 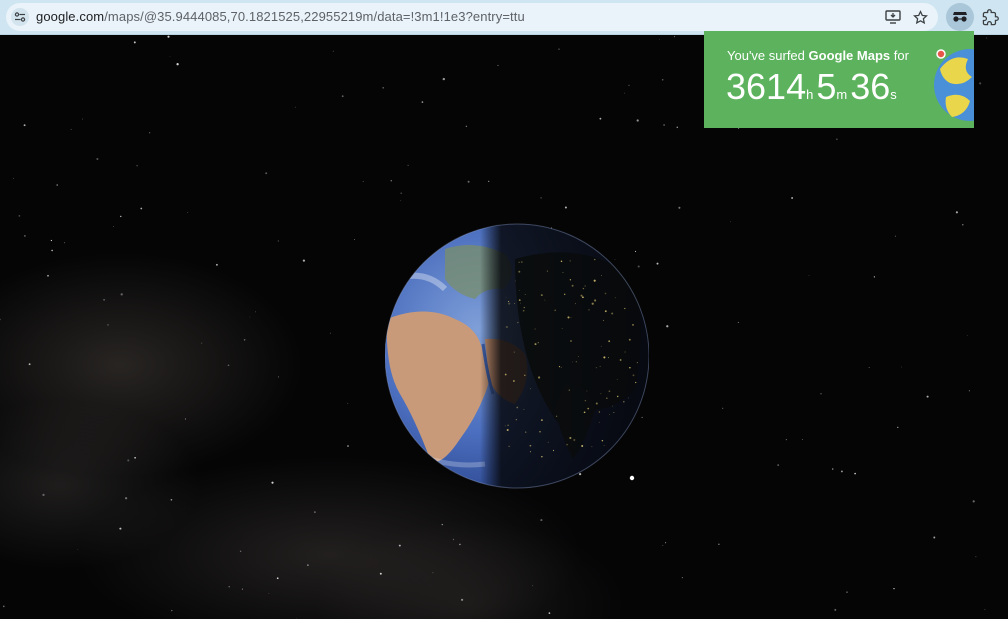 I want to click on extensions-puzzle-icon, so click(x=990, y=17).